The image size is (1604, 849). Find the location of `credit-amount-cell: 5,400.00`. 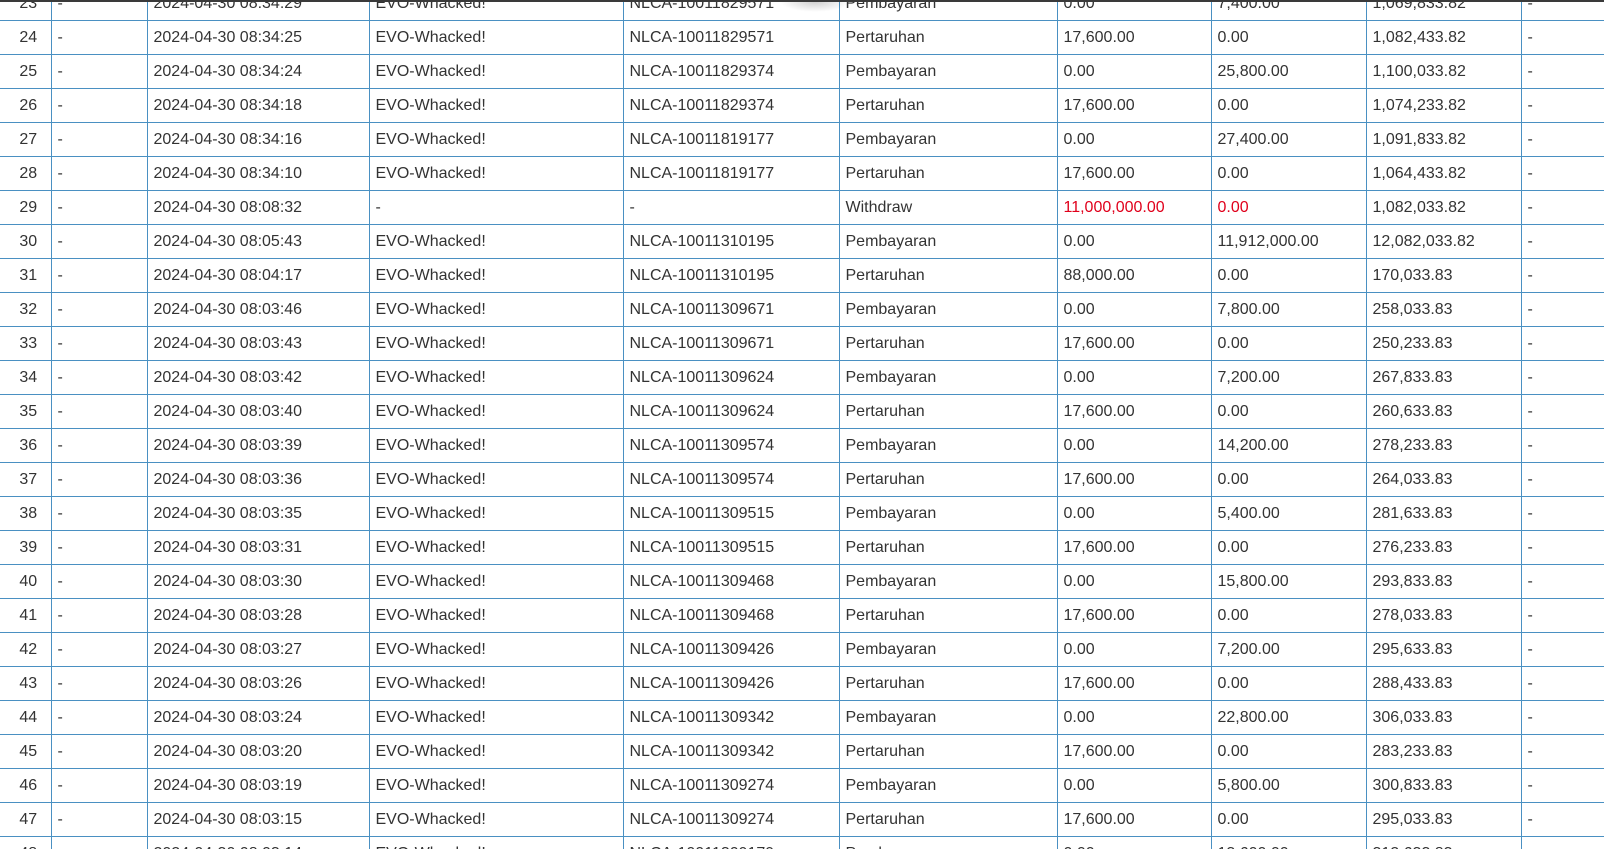

credit-amount-cell: 5,400.00 is located at coordinates (1288, 513).